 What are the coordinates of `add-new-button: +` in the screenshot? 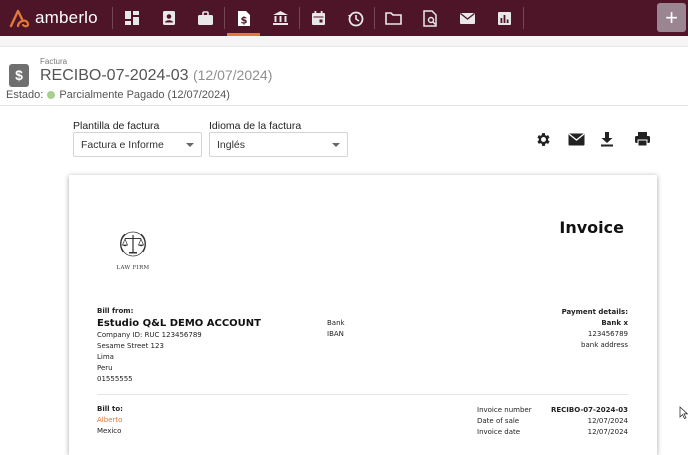 It's located at (671, 17).